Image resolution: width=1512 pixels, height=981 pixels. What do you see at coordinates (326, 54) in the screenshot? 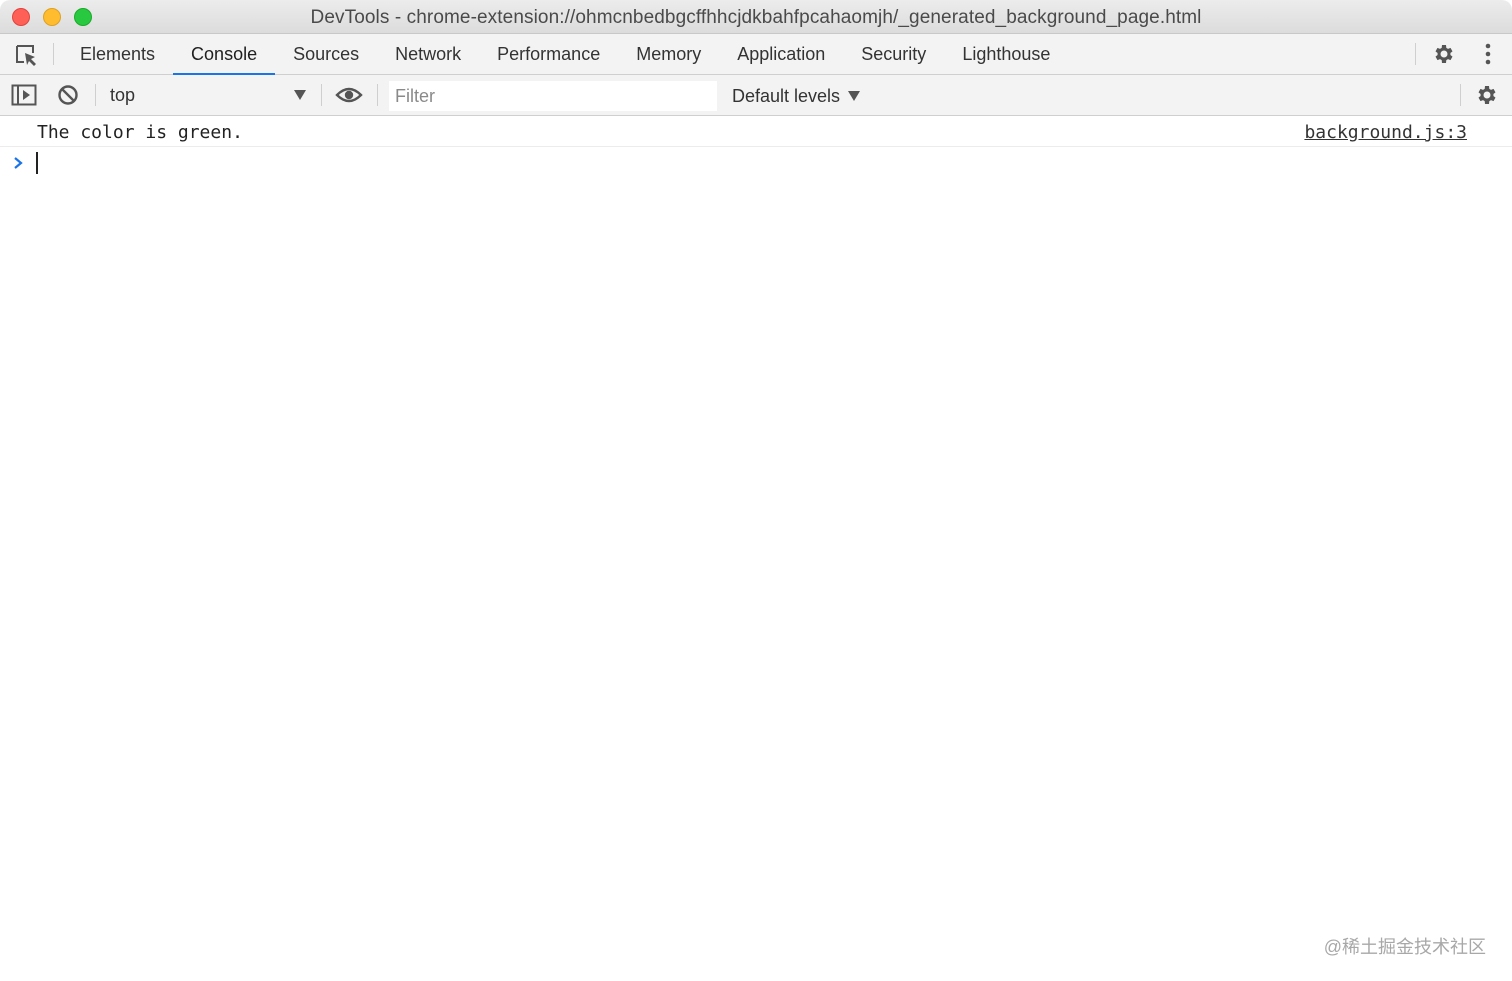
I see `tab-sources: Sources` at bounding box center [326, 54].